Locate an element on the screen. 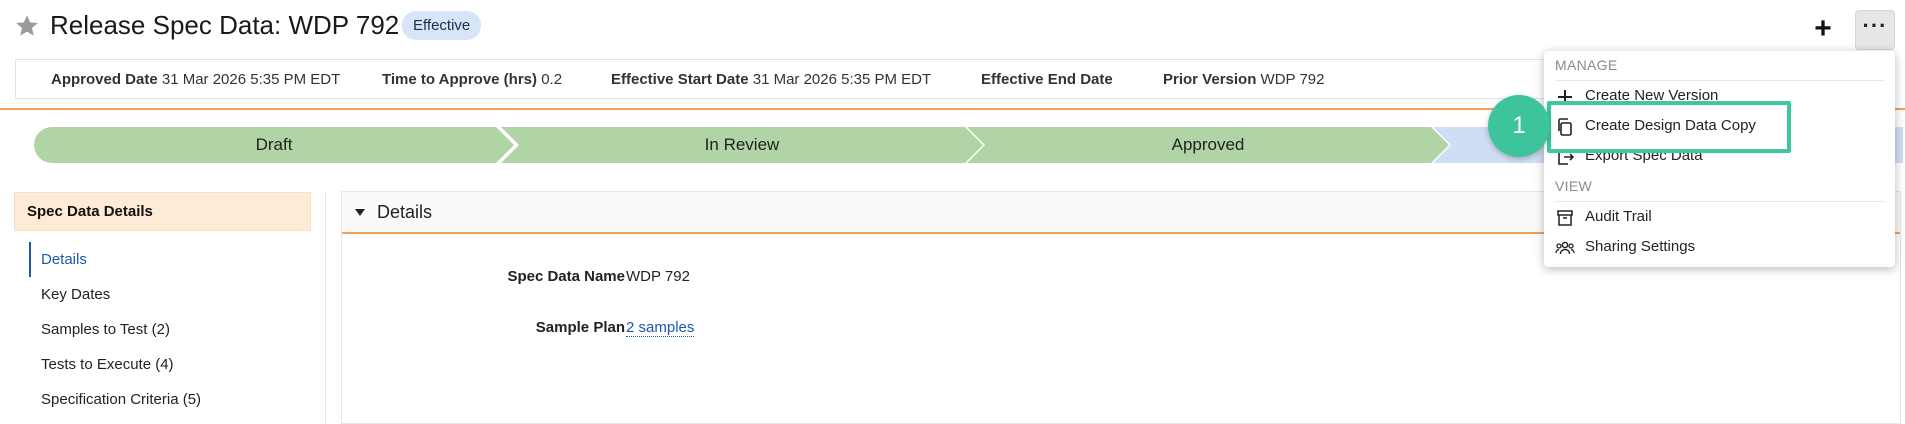 Image resolution: width=1905 pixels, height=424 pixels. approved-date-label: Approved Date is located at coordinates (104, 79).